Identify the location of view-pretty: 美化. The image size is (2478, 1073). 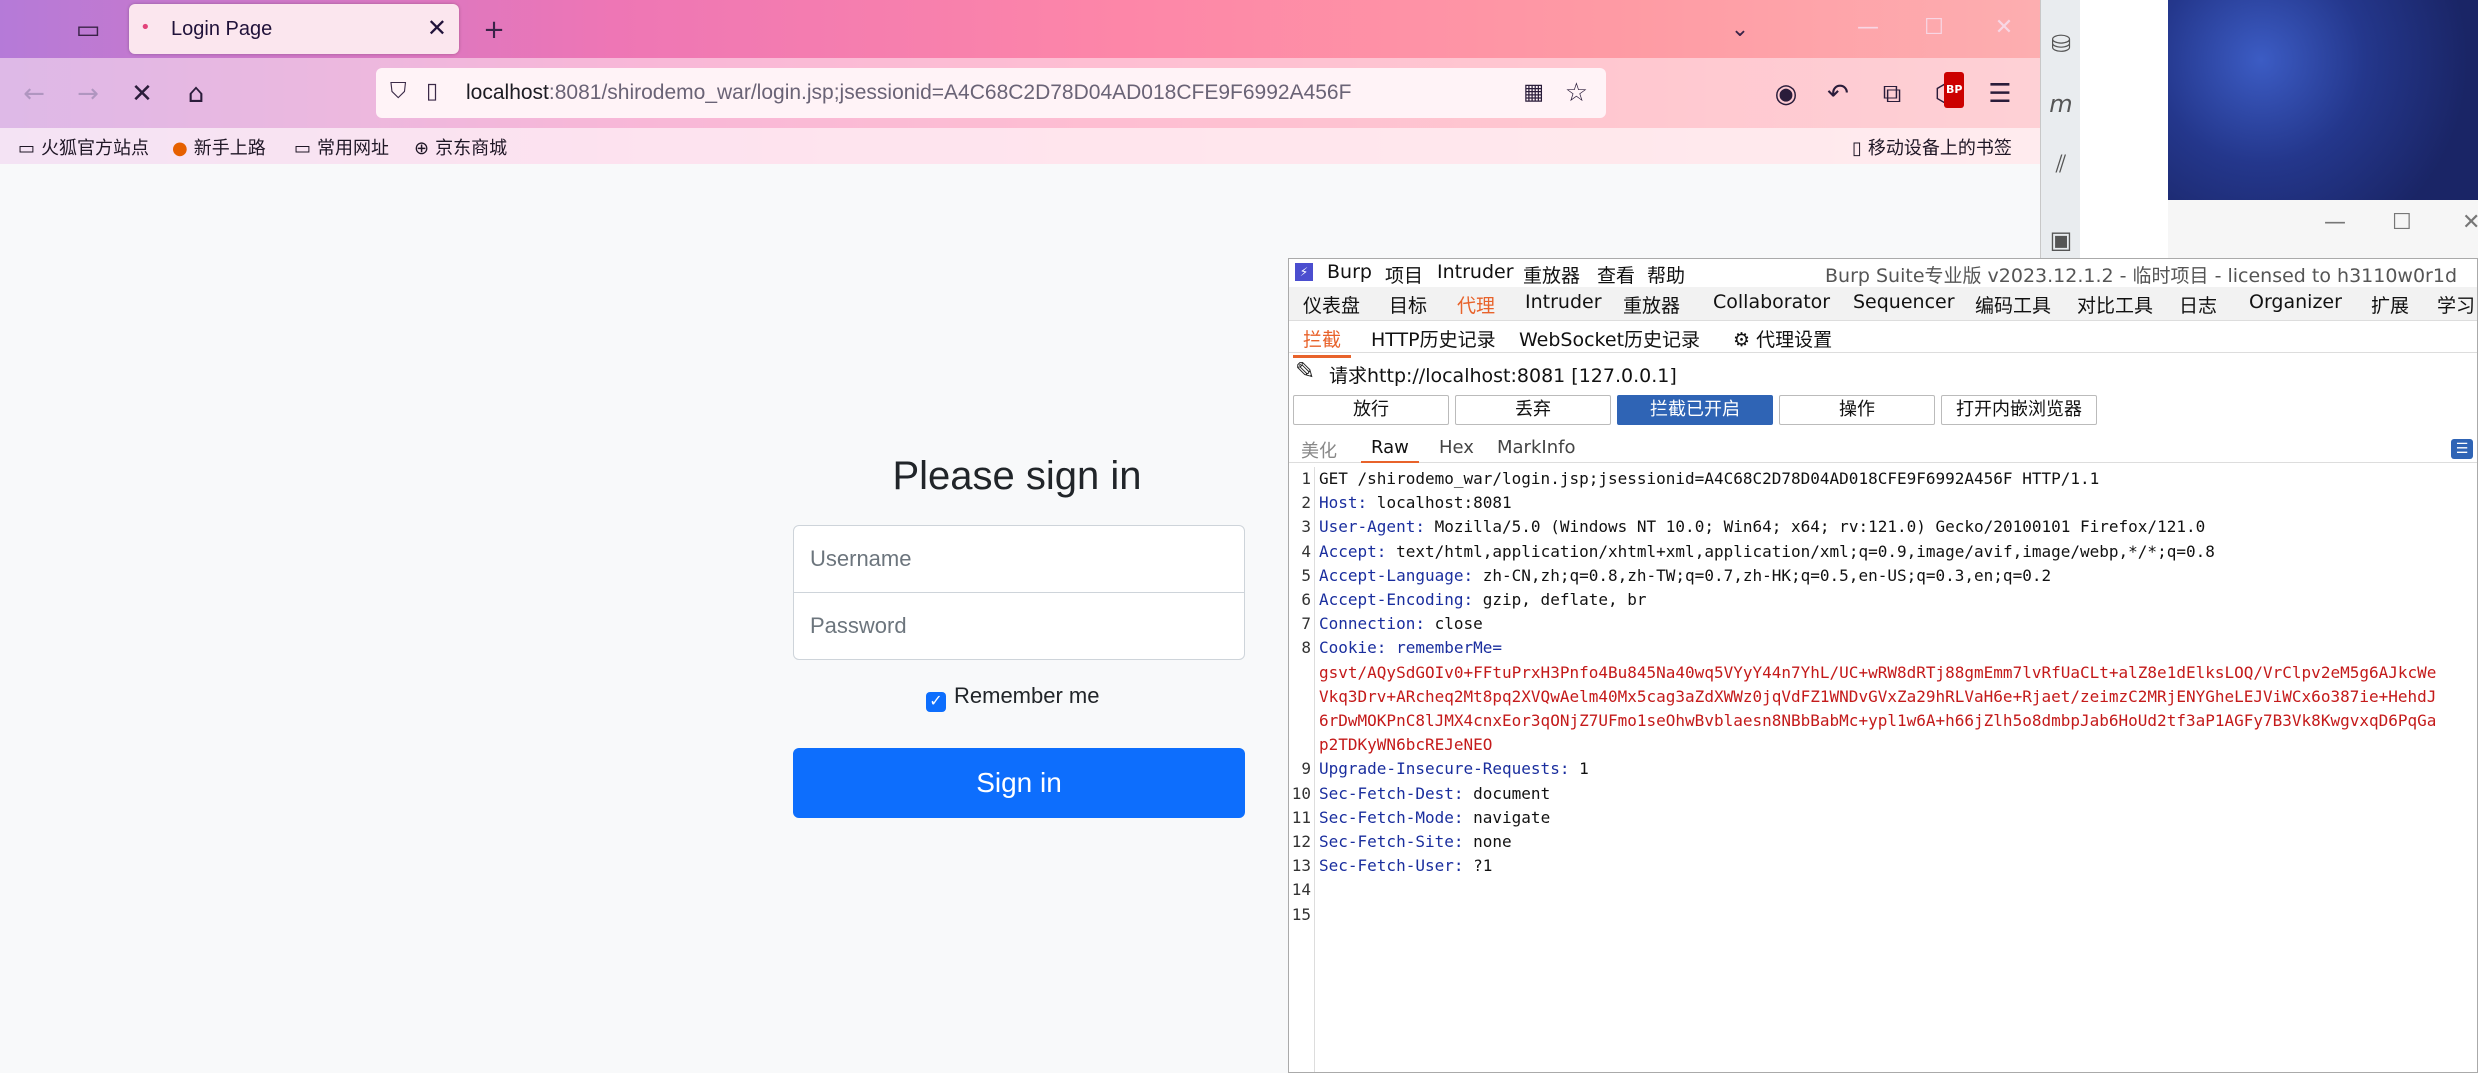
(1319, 450).